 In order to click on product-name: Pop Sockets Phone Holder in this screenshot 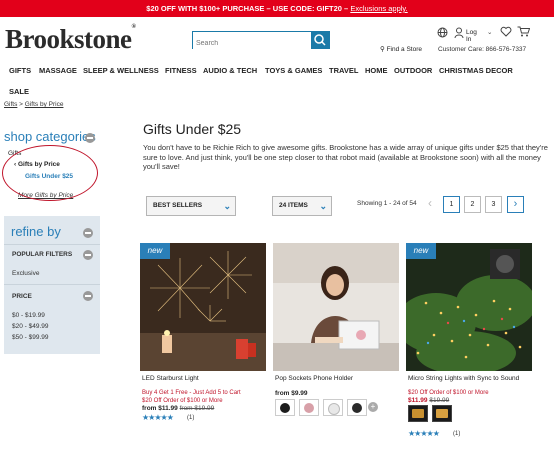, I will do `click(314, 378)`.